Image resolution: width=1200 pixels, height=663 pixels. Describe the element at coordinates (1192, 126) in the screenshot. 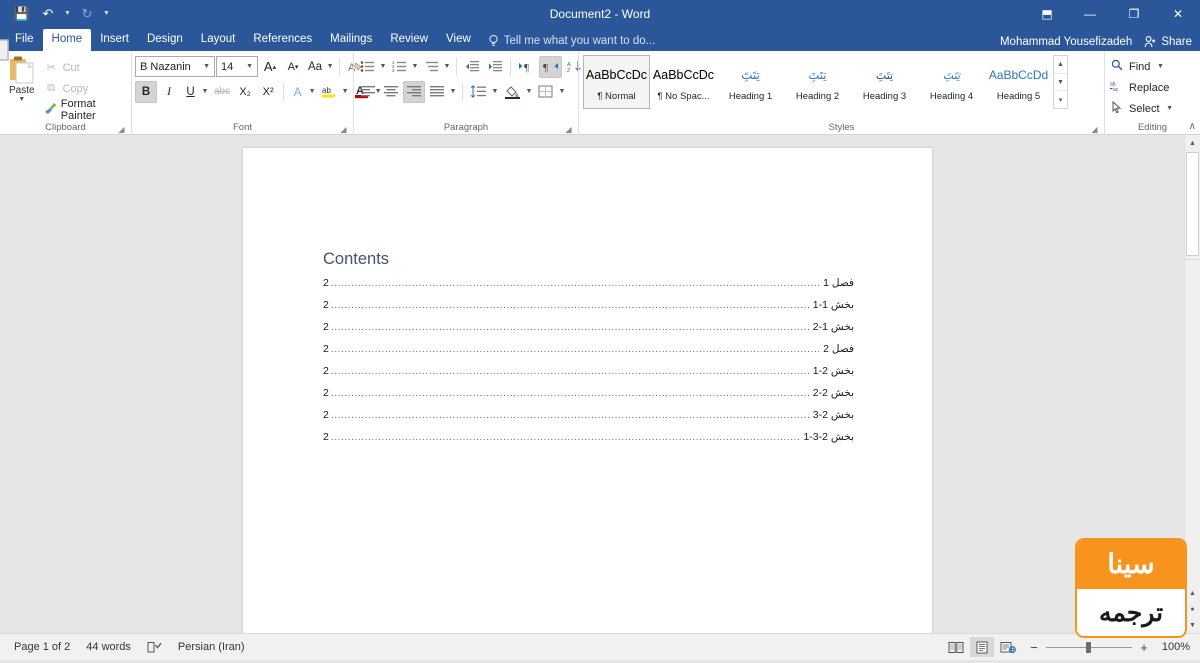

I see `collapse-ribbon-icon: ∧` at that location.